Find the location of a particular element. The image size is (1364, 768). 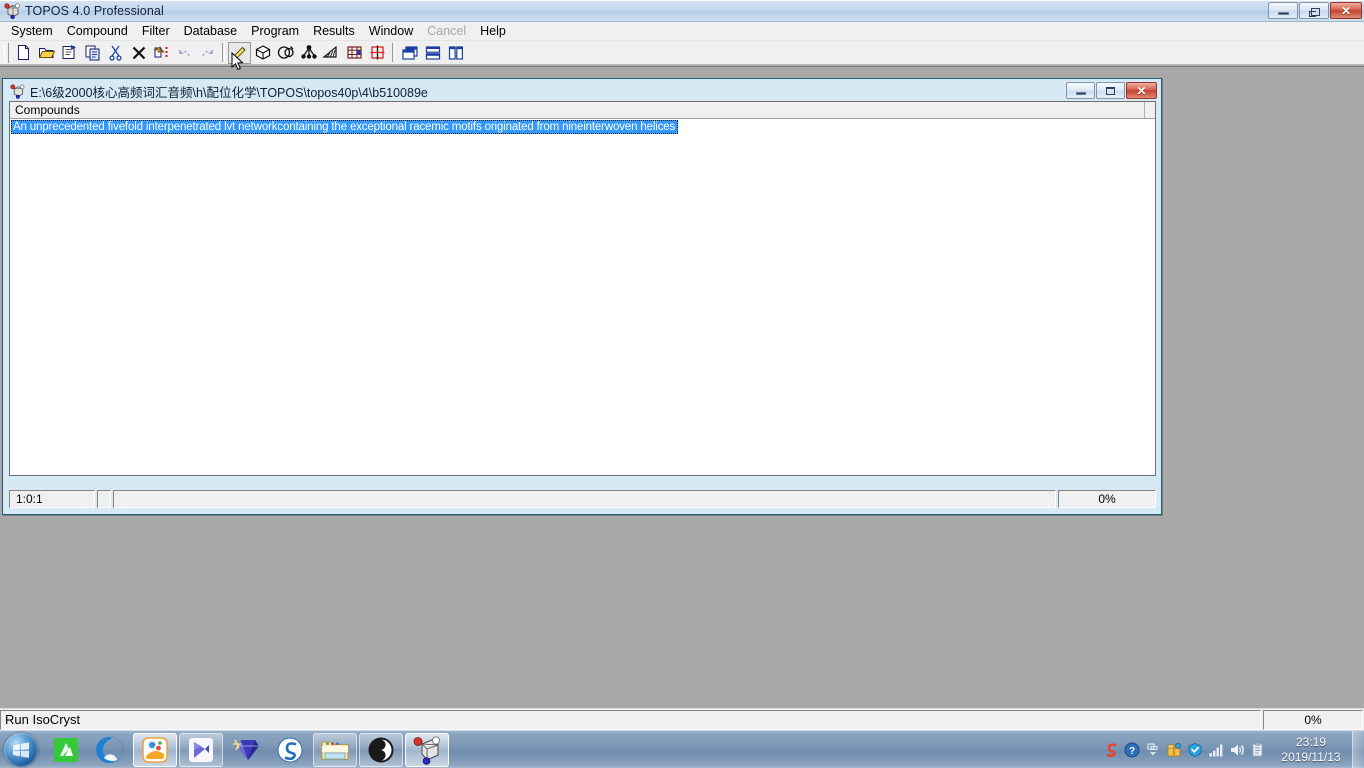

clipboard-tray-icon is located at coordinates (1258, 750).